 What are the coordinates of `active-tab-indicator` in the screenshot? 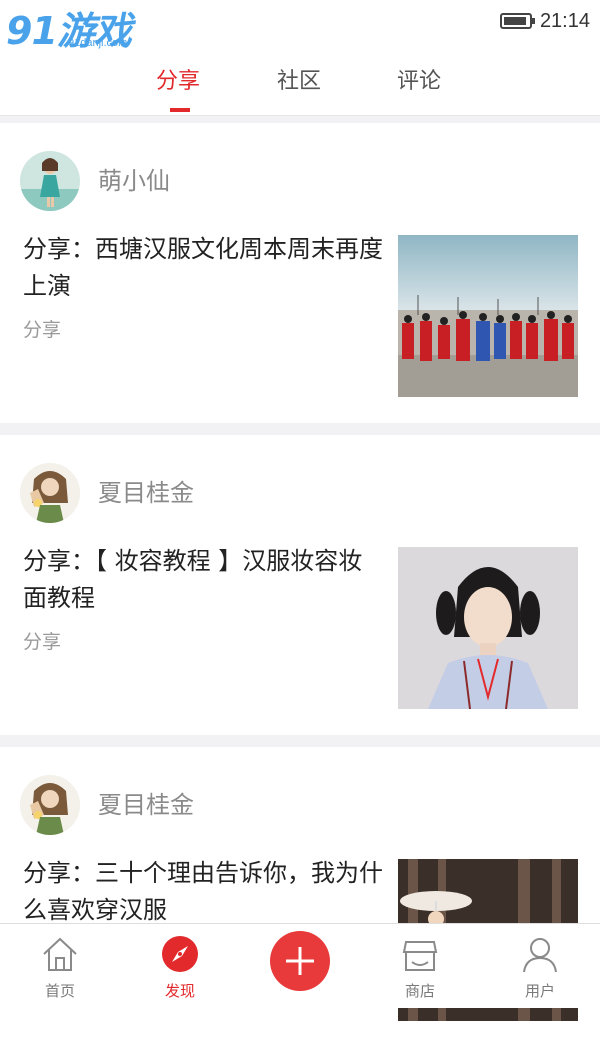 It's located at (180, 110).